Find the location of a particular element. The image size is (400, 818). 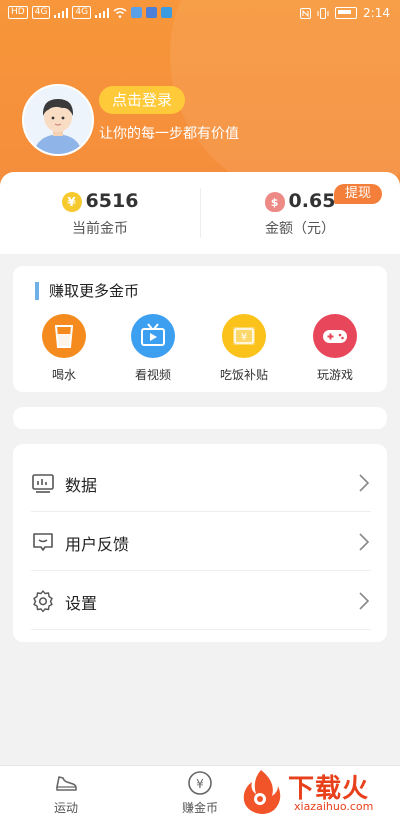

nav-label: 运动 is located at coordinates (65, 808).